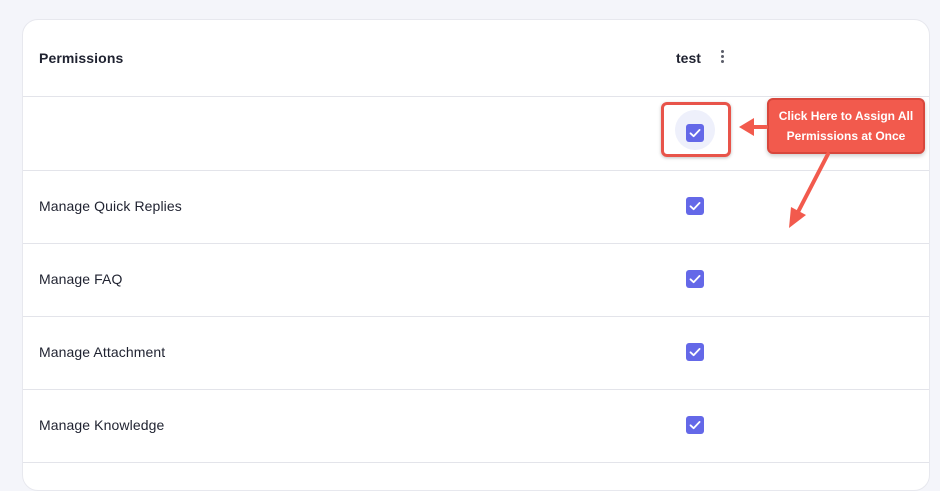 The width and height of the screenshot is (940, 491). What do you see at coordinates (110, 206) in the screenshot?
I see `permission-label: Manage Quick Replies` at bounding box center [110, 206].